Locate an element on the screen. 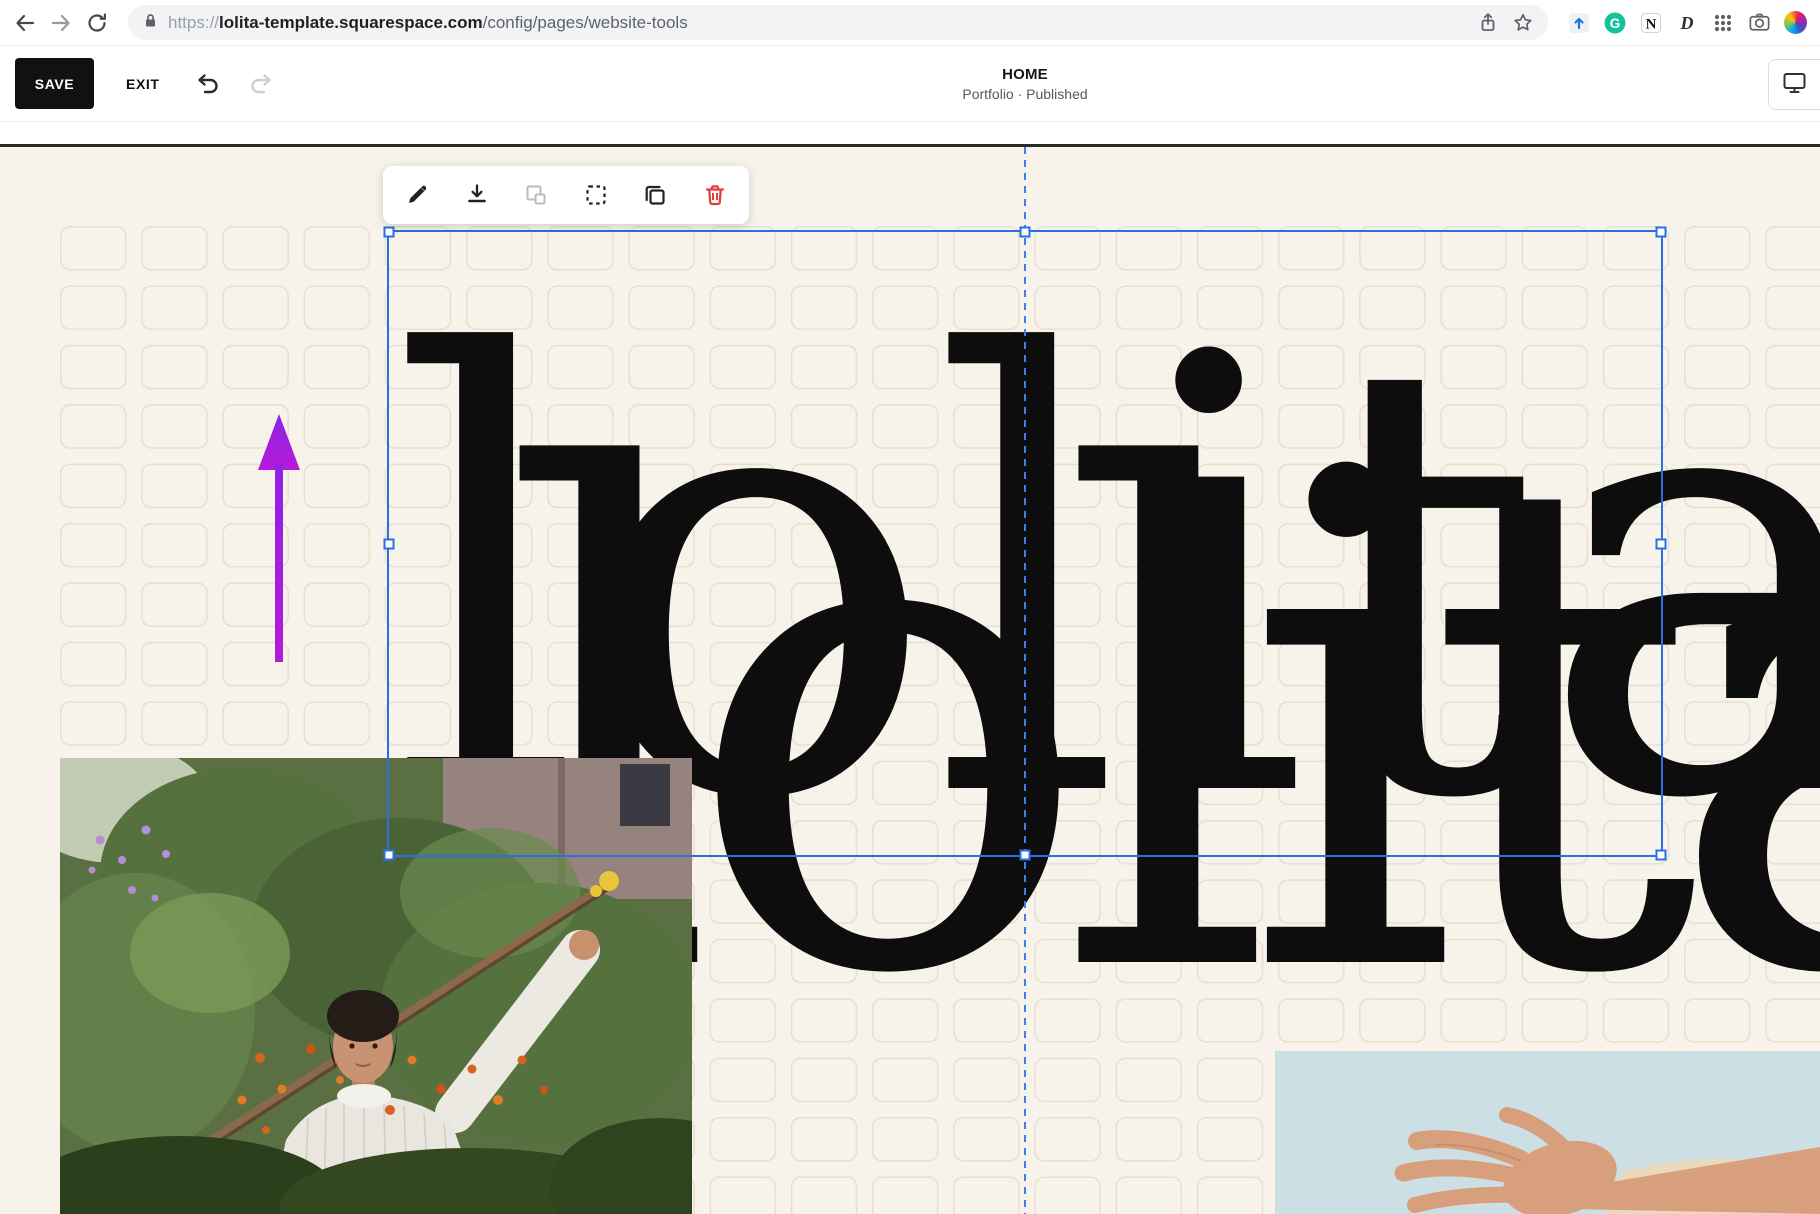  page-status: Portfolio · Published is located at coordinates (1025, 93).